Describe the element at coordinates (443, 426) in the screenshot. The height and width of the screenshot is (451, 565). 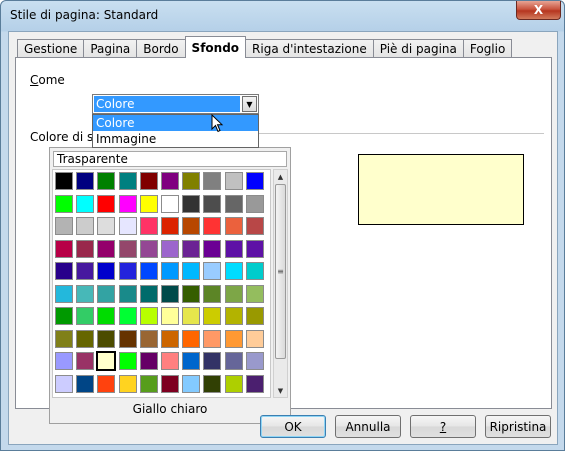
I see `help-button: ?` at that location.